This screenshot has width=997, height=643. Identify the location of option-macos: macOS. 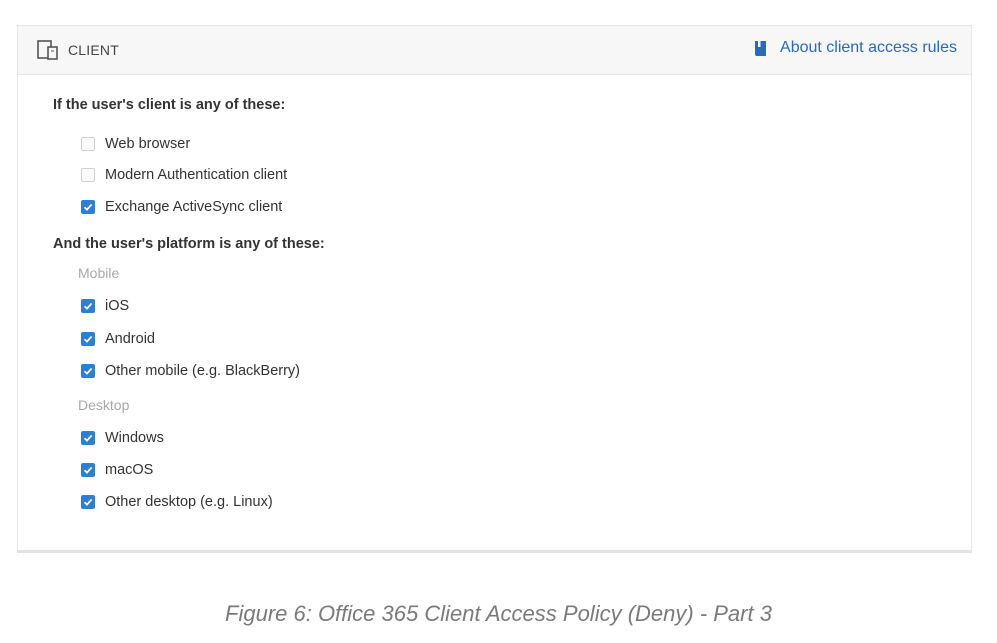
(117, 470).